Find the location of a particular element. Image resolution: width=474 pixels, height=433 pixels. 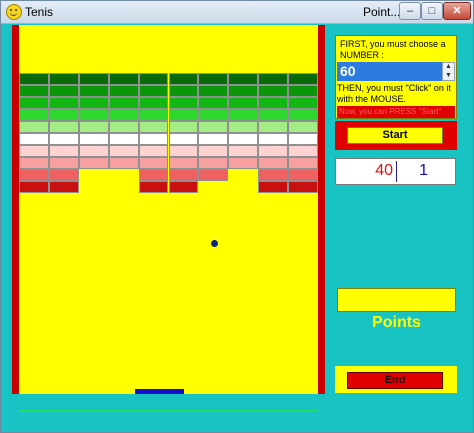

window-title: Tenis is located at coordinates (39, 12).